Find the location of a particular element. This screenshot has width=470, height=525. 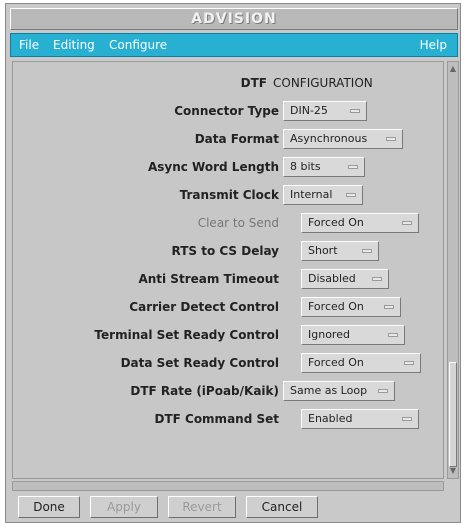

field-label: Connector Type is located at coordinates (226, 111).